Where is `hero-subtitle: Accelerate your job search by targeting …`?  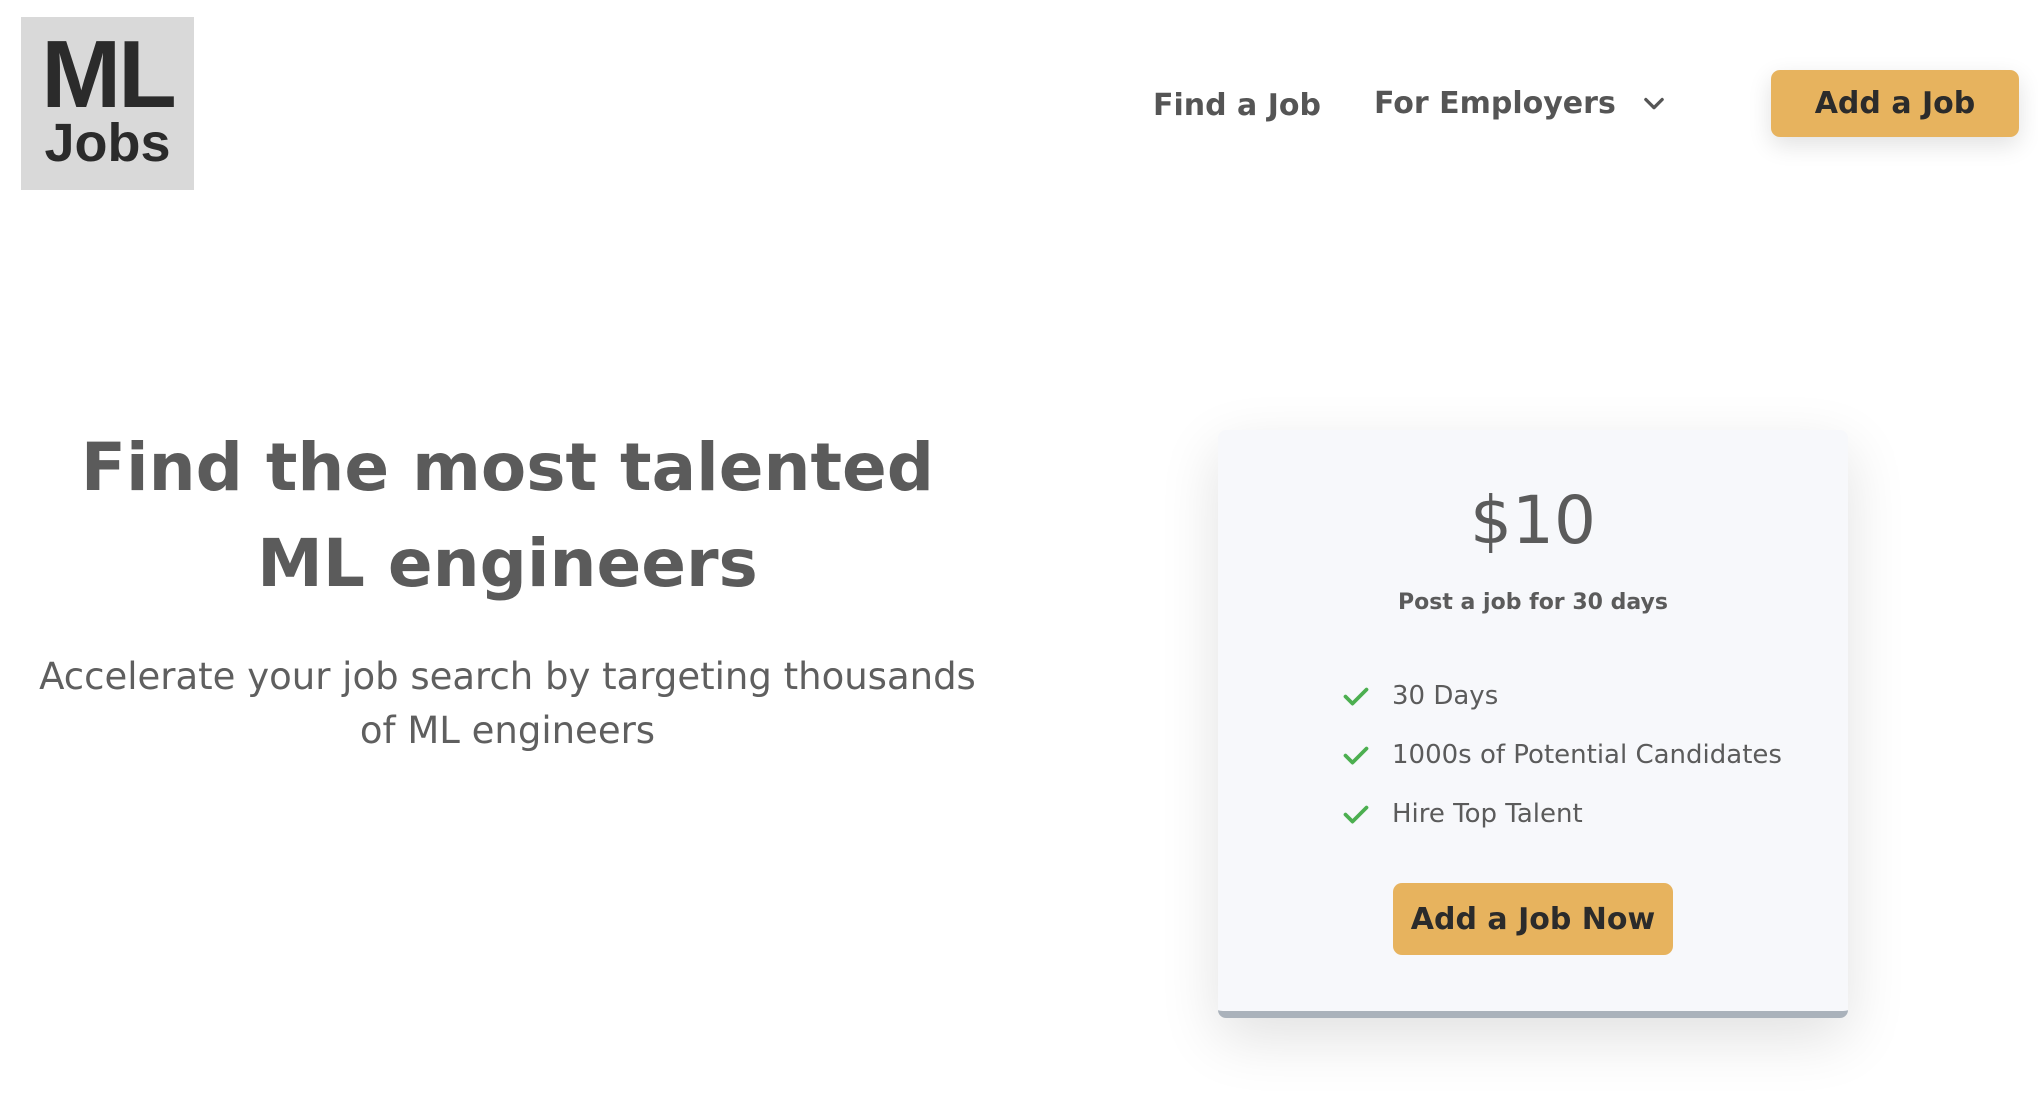
hero-subtitle: Accelerate your job search by targeting … is located at coordinates (507, 703).